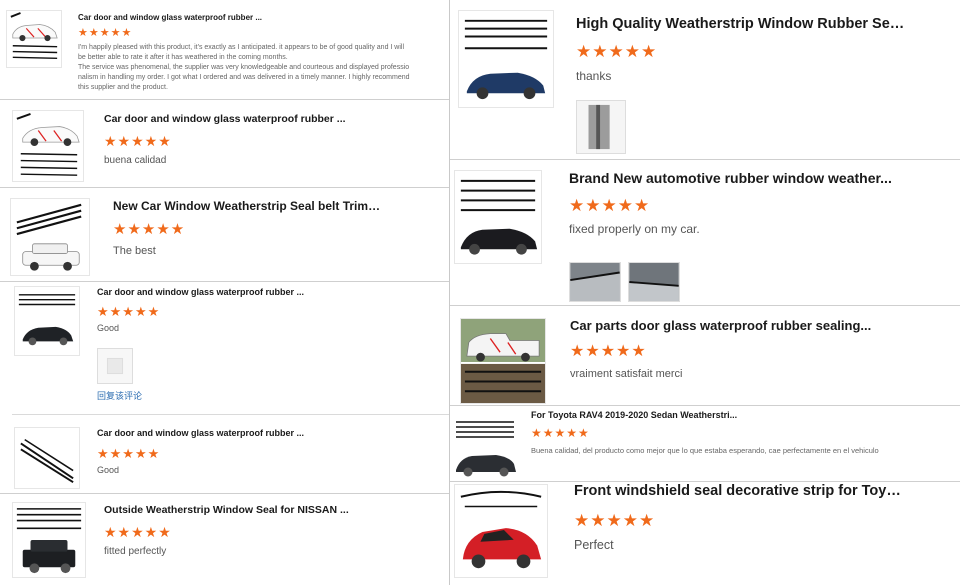 This screenshot has height=585, width=960. Describe the element at coordinates (594, 76) in the screenshot. I see `review-text: thanks` at that location.